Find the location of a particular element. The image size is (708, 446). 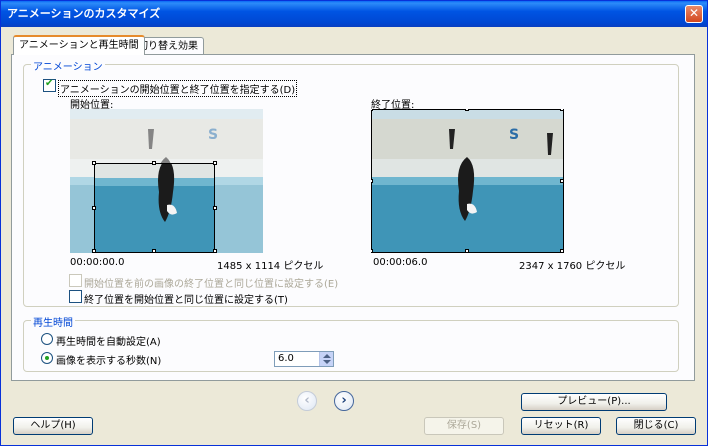

end-preview-image: S is located at coordinates (467, 181).